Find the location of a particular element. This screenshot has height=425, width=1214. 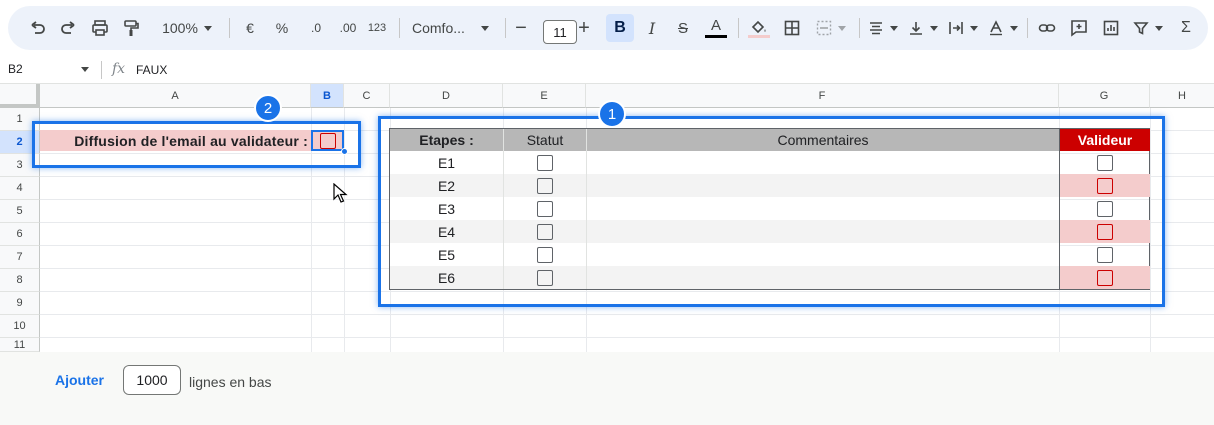

bold-label: B is located at coordinates (620, 27).